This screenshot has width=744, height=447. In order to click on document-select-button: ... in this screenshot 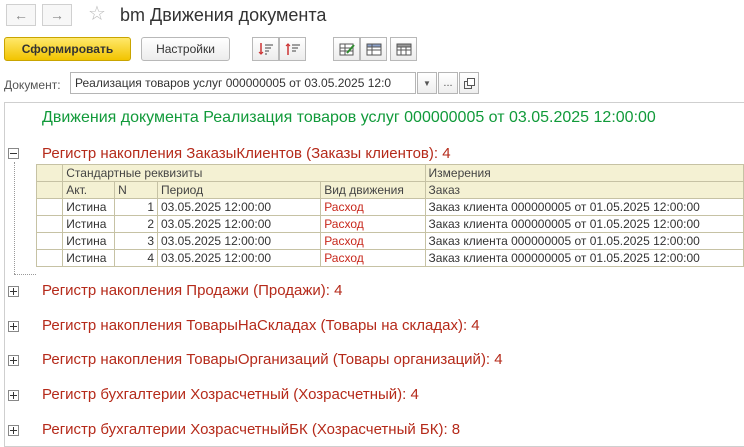, I will do `click(448, 83)`.